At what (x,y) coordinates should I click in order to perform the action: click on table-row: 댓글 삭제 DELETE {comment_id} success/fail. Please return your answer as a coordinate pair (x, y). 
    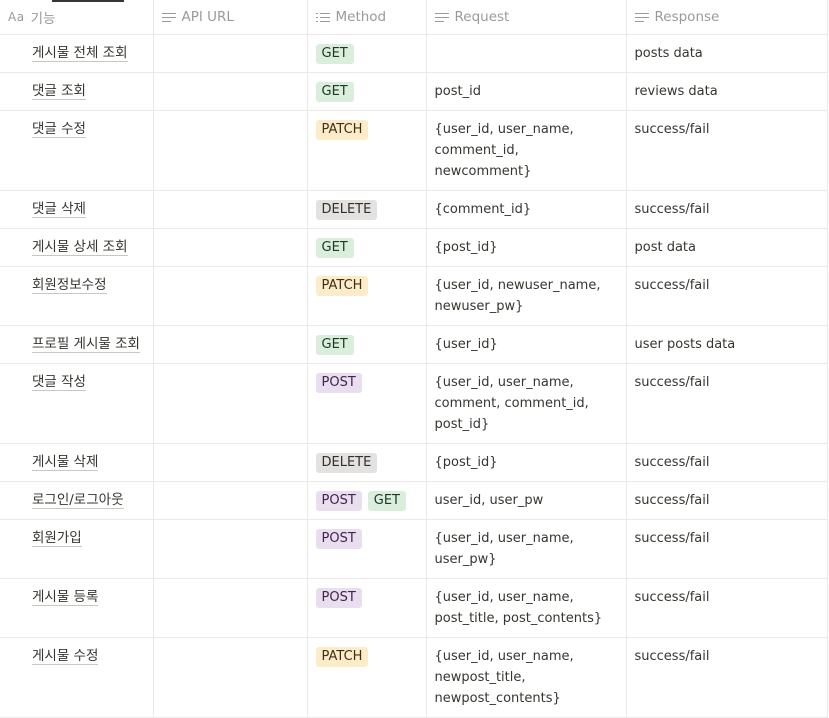
    Looking at the image, I should click on (414, 209).